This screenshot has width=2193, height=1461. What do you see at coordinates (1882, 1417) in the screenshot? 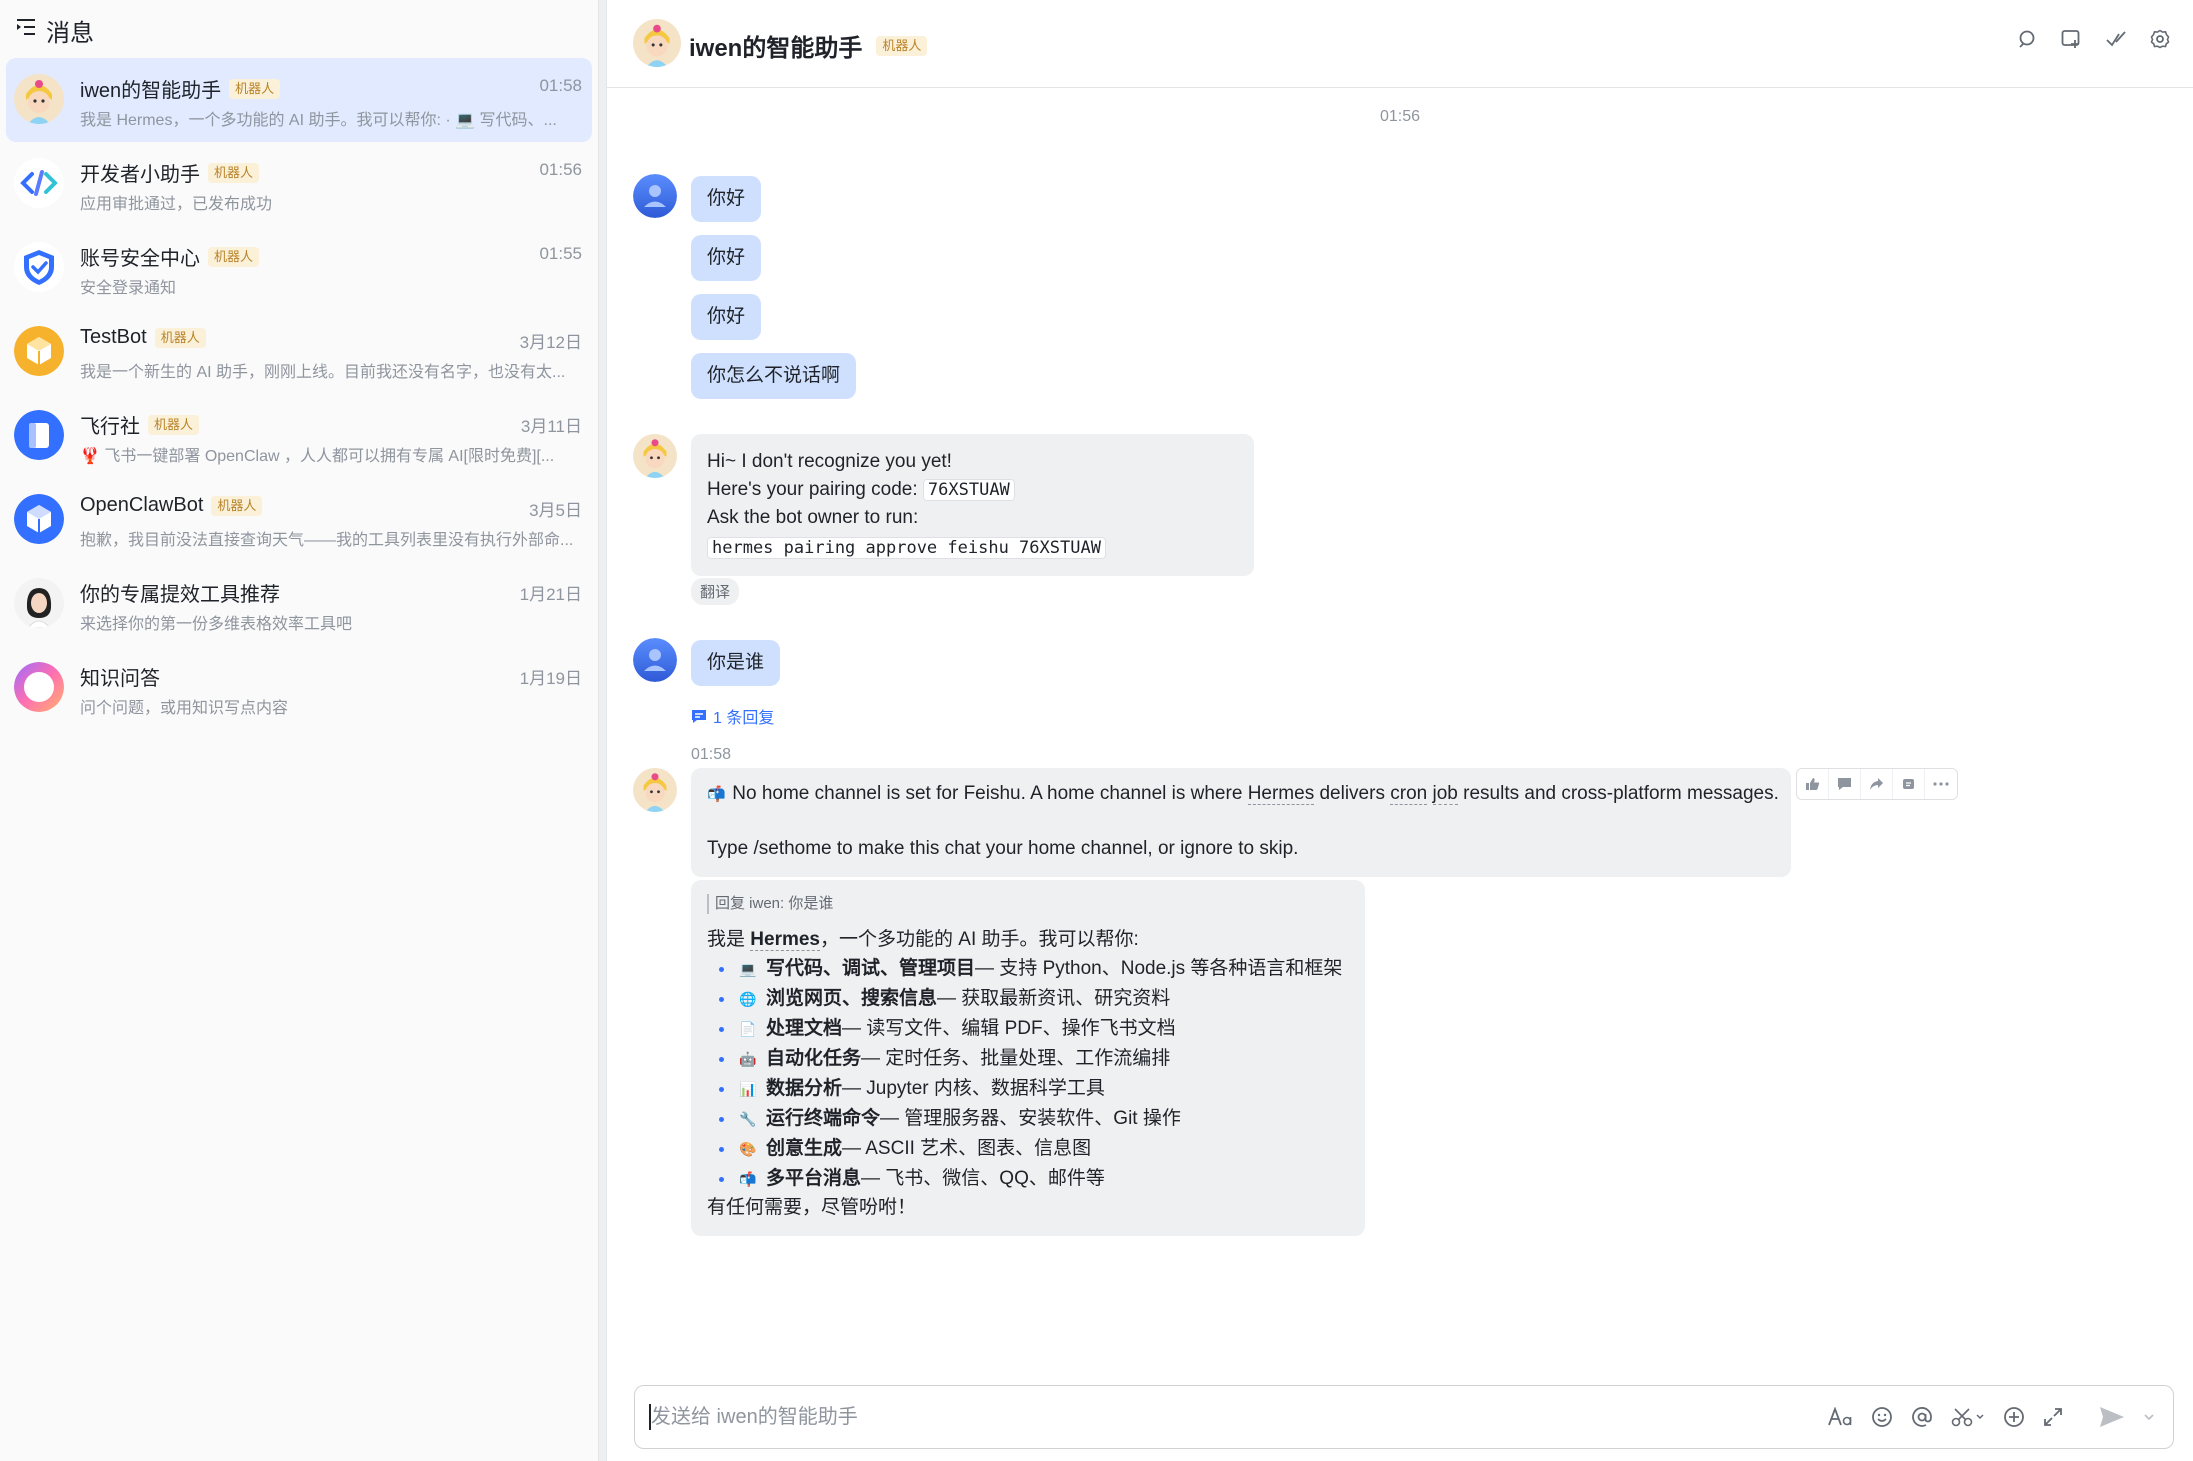
I see `emoji-icon` at bounding box center [1882, 1417].